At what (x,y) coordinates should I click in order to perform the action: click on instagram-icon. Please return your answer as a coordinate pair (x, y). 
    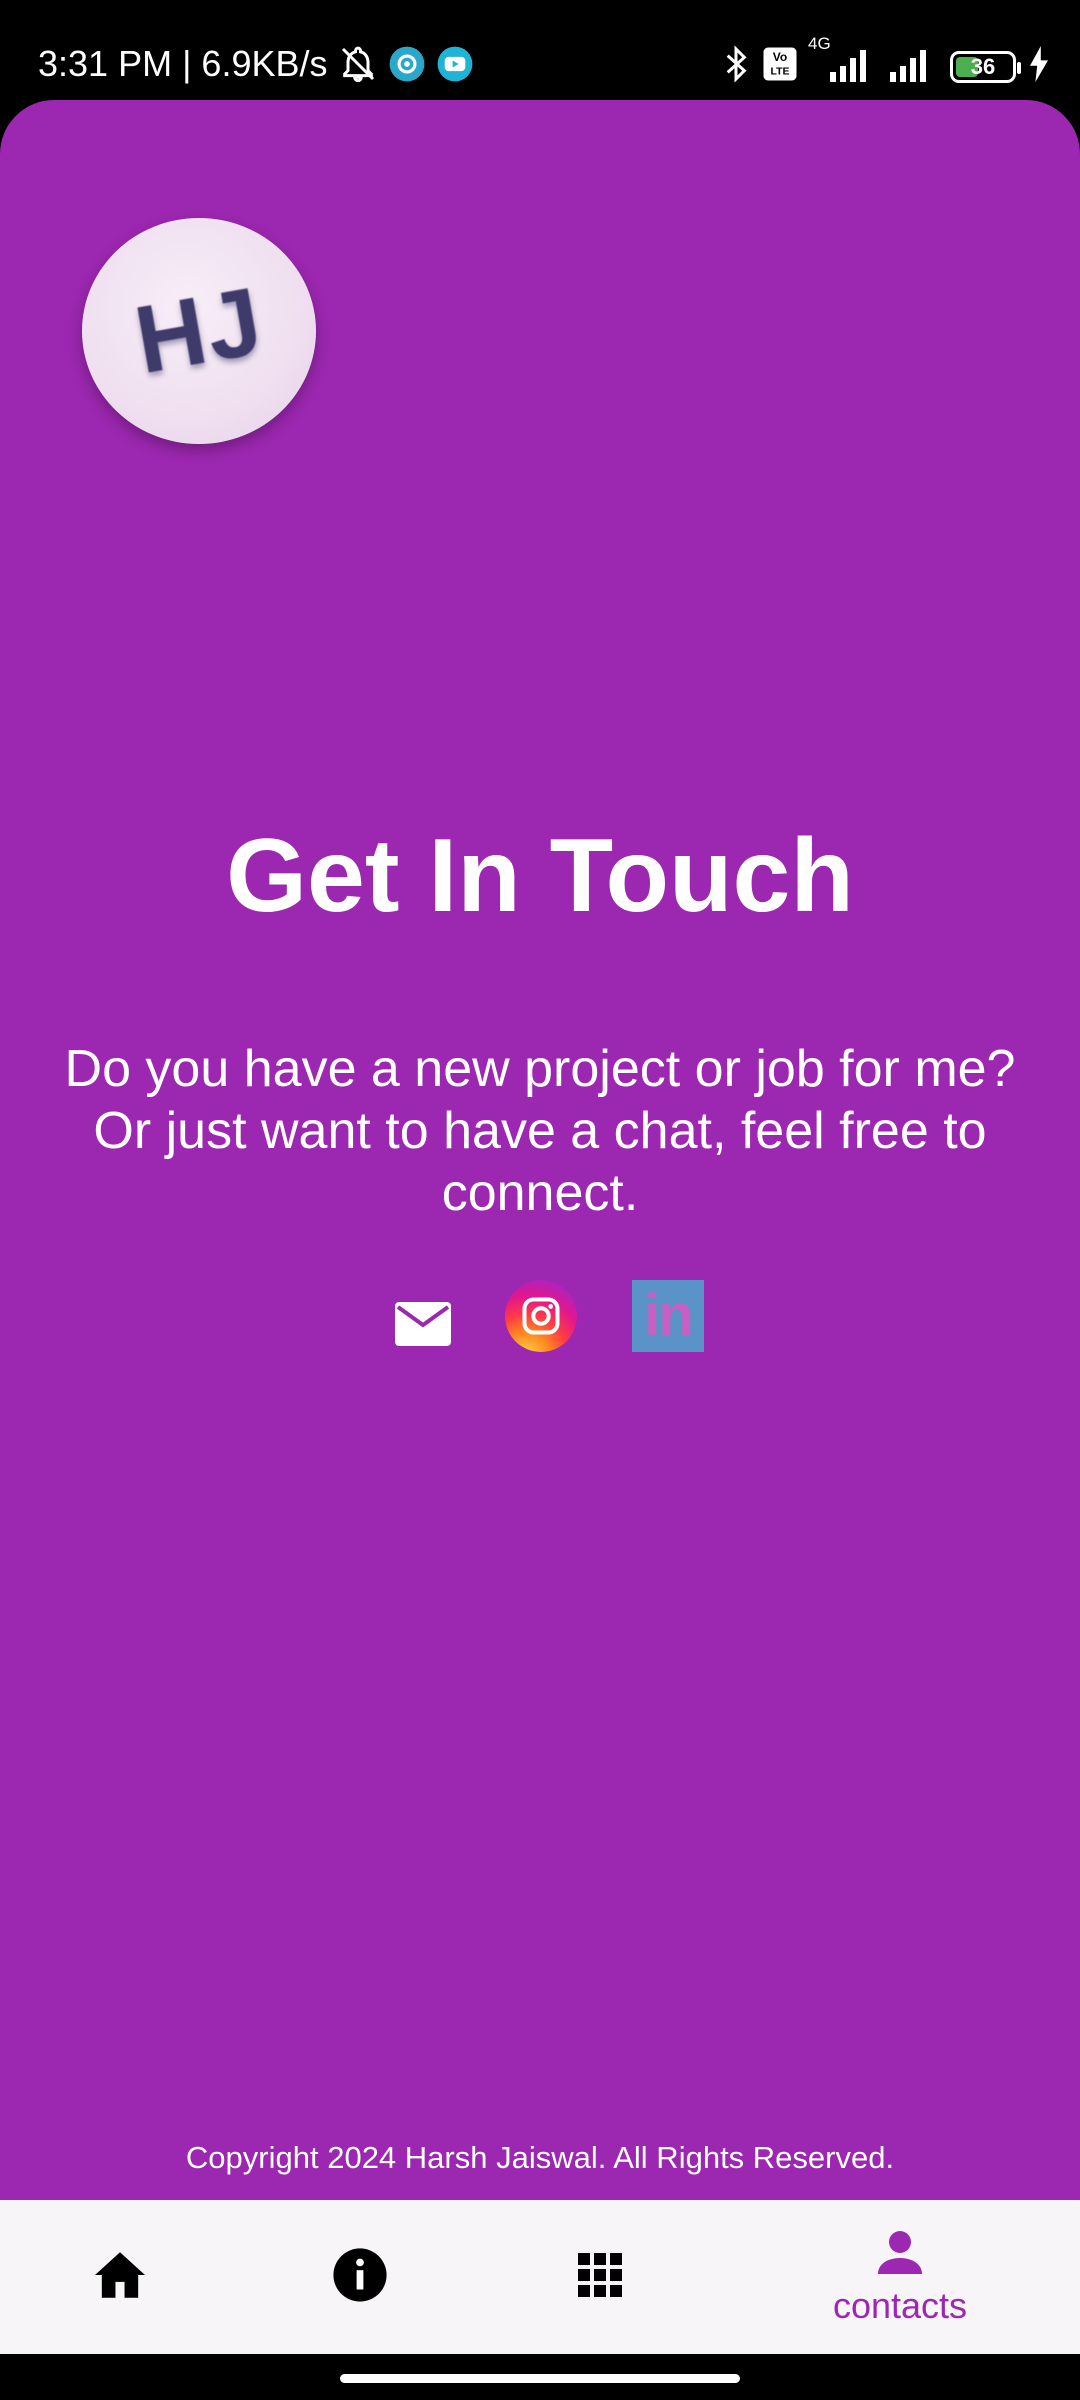
    Looking at the image, I should click on (541, 1316).